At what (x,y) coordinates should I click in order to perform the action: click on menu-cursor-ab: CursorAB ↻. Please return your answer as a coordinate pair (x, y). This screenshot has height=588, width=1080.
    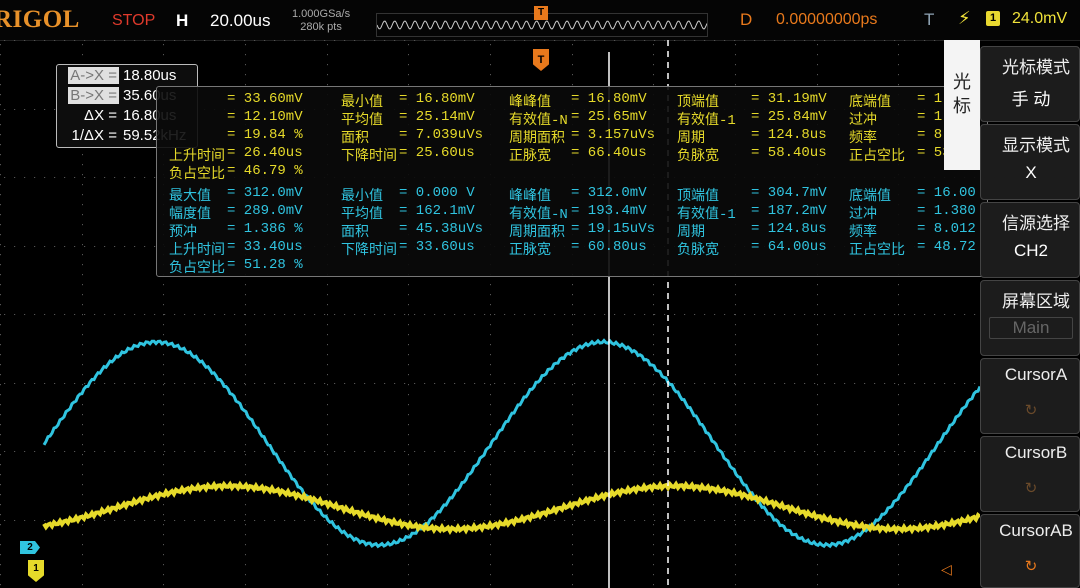
    Looking at the image, I should click on (1030, 551).